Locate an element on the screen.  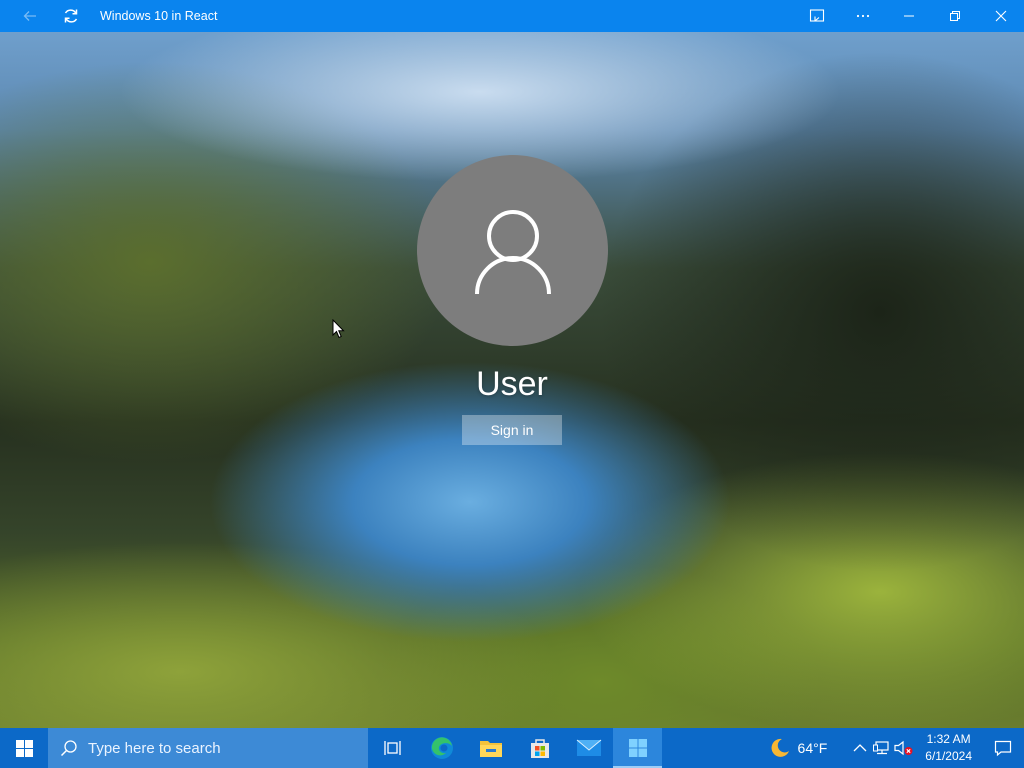
window-title: Windows 10 in React is located at coordinates (159, 16).